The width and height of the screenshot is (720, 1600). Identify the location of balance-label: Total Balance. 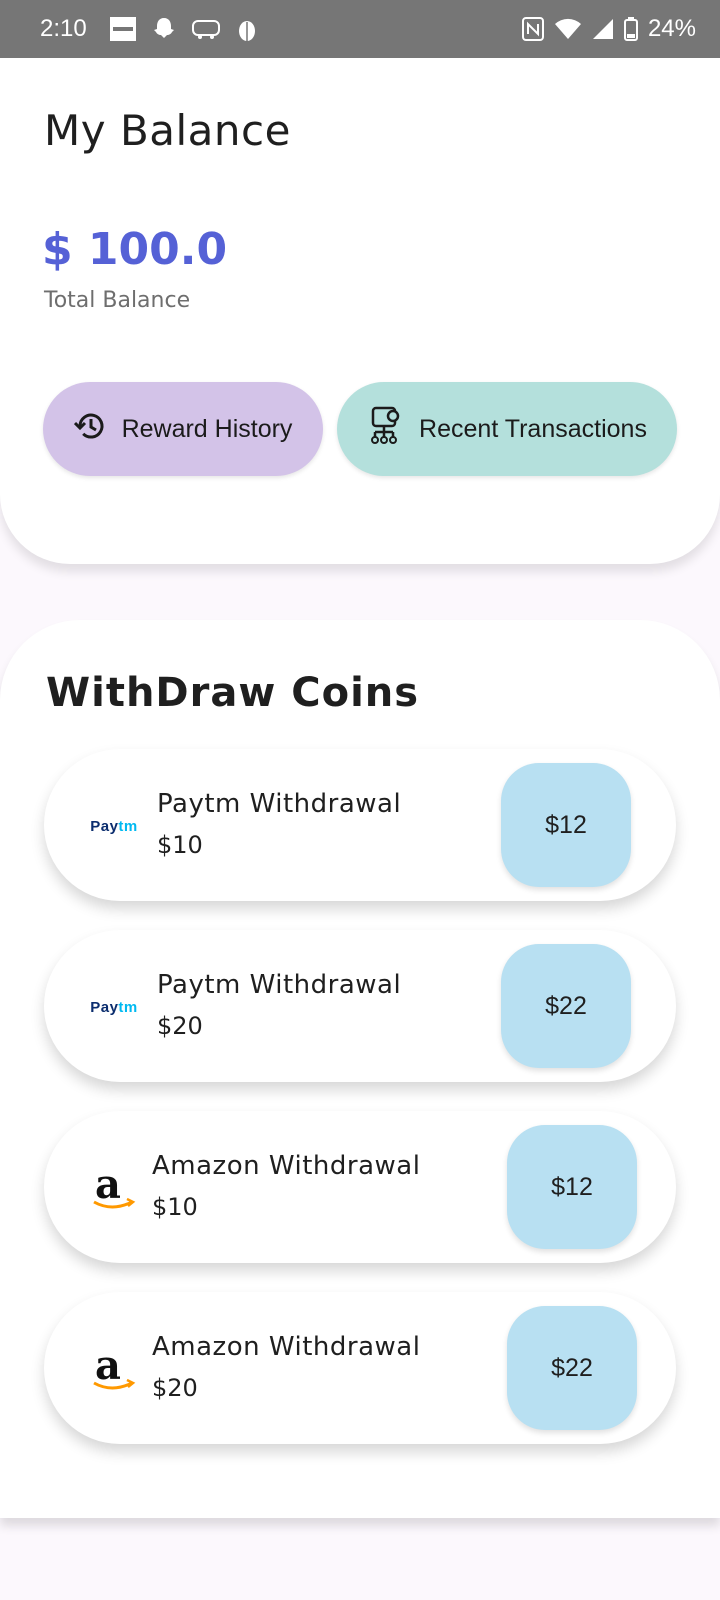
(117, 300).